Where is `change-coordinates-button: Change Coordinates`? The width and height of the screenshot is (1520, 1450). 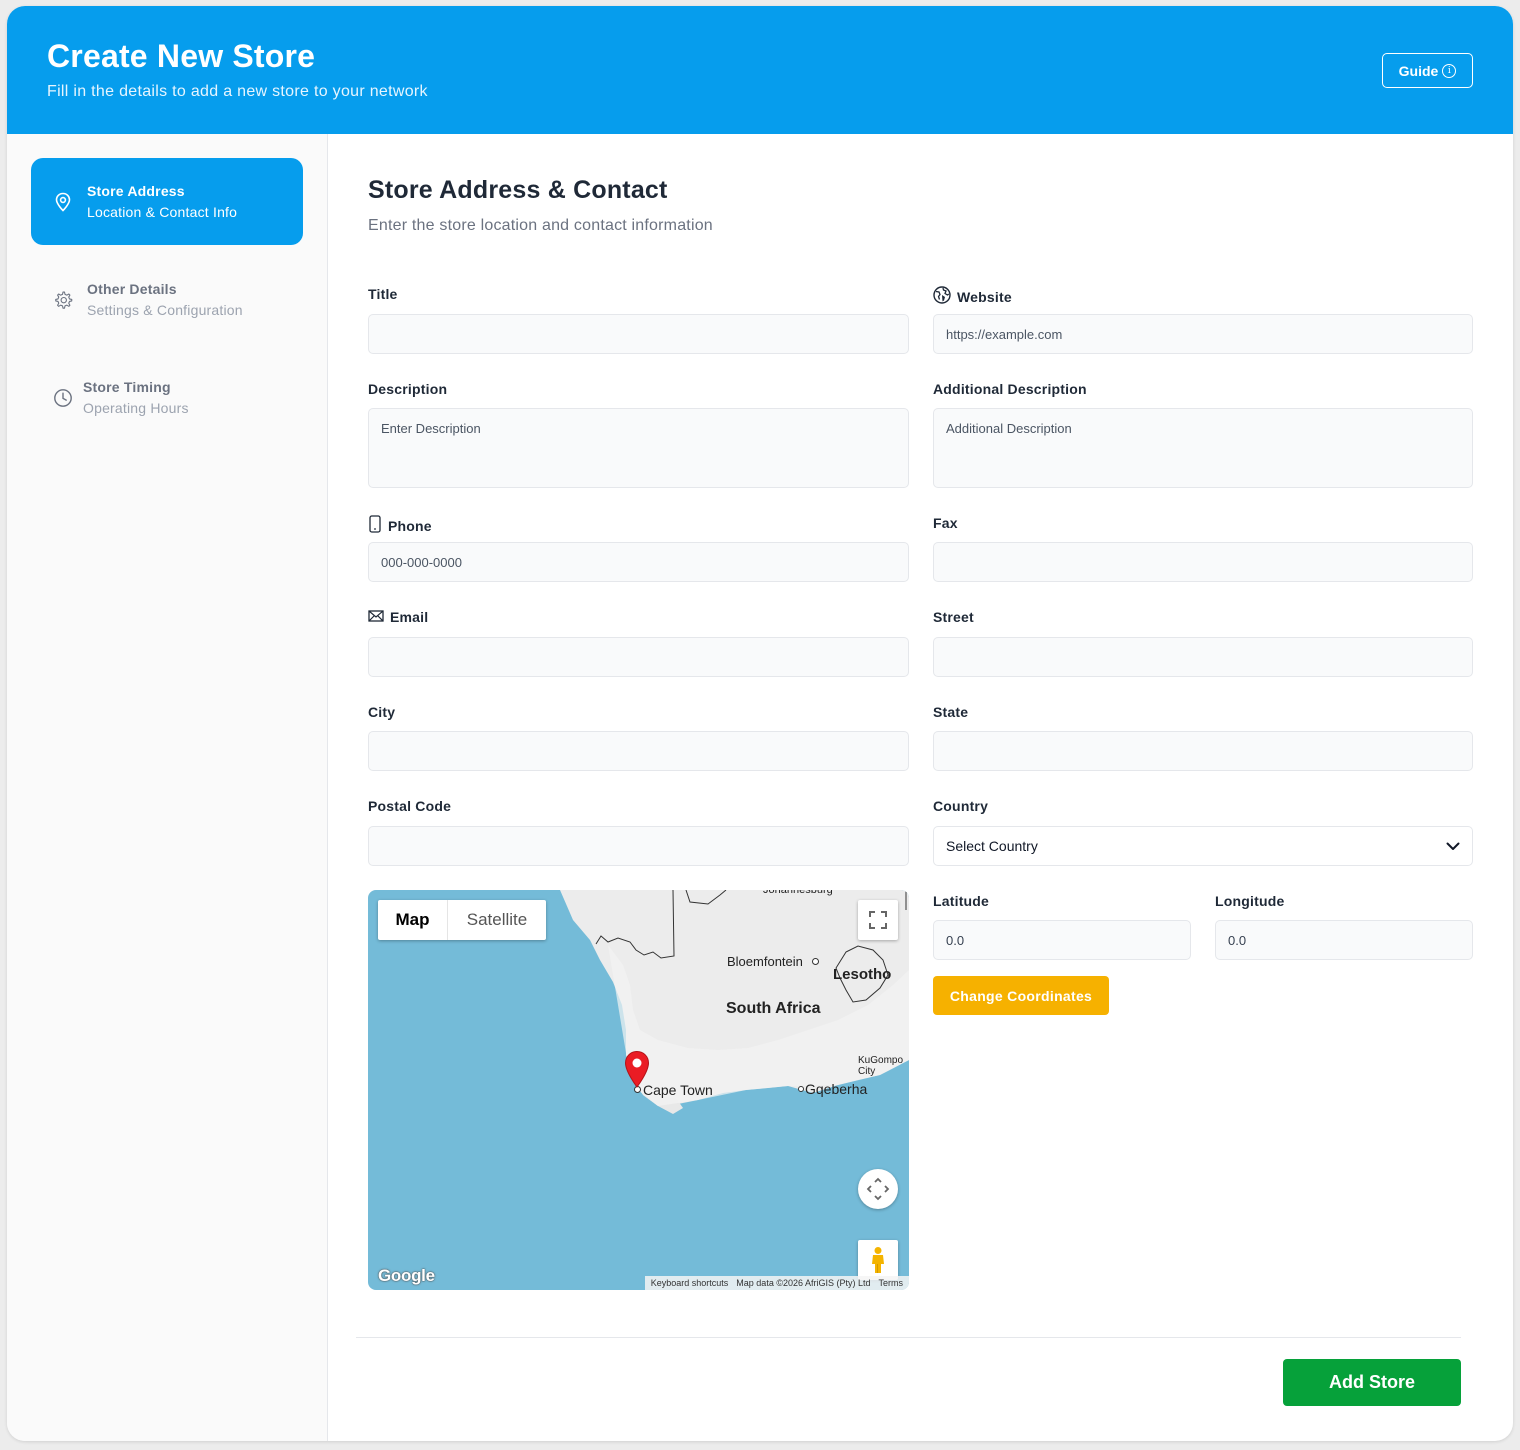 change-coordinates-button: Change Coordinates is located at coordinates (1021, 995).